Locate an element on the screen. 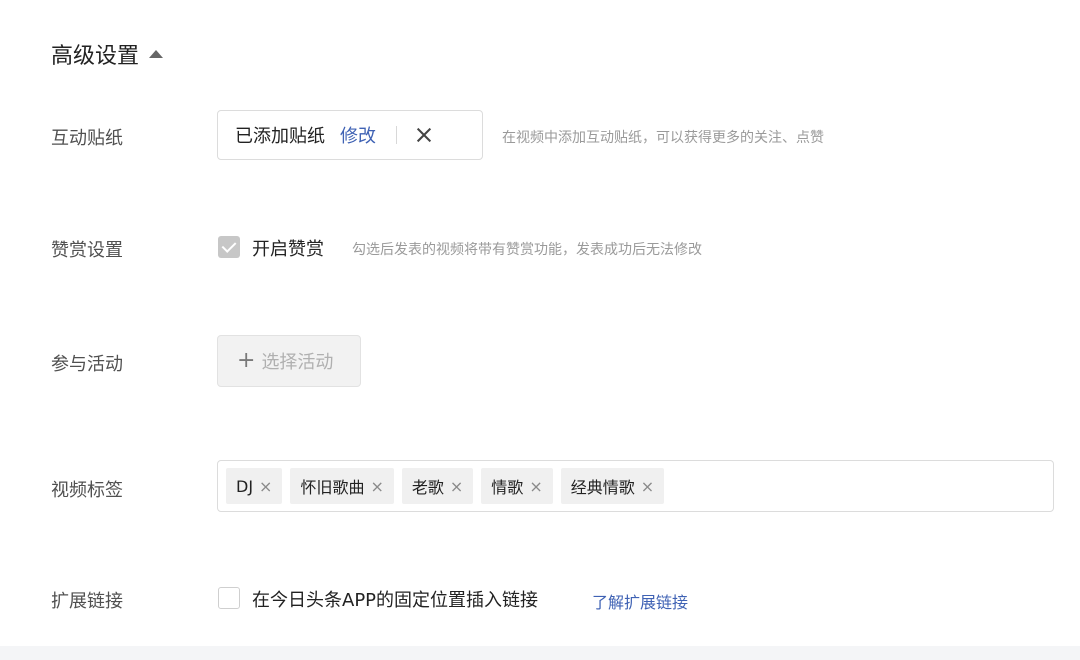 Image resolution: width=1080 pixels, height=660 pixels. tag-text: 情歌 is located at coordinates (507, 487).